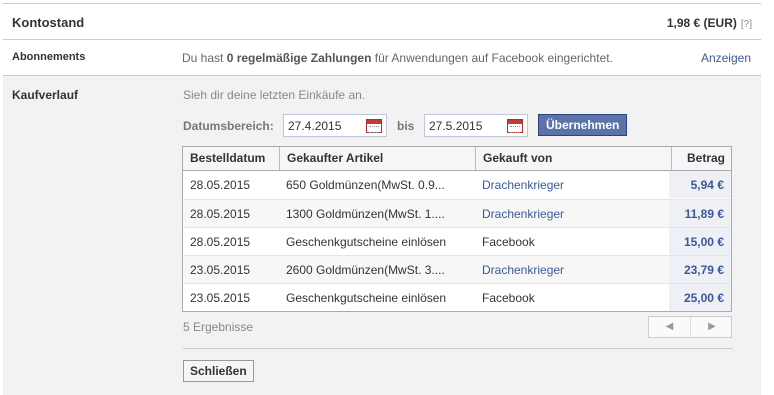  I want to click on amount-cell: 25,00 €, so click(700, 297).